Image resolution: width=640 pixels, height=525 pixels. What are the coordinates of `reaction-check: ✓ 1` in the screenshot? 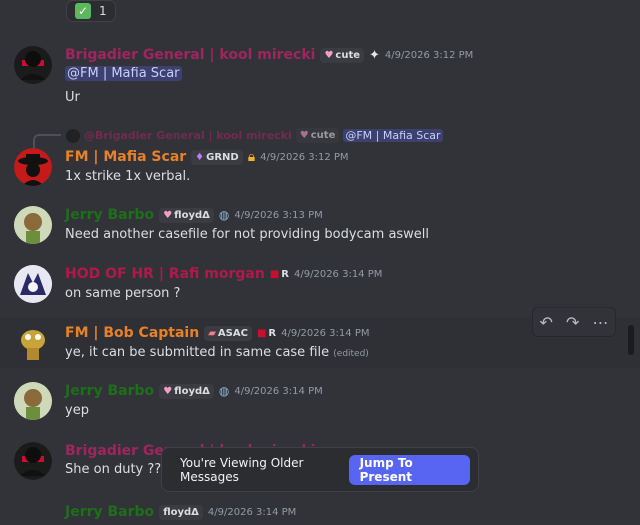 It's located at (91, 11).